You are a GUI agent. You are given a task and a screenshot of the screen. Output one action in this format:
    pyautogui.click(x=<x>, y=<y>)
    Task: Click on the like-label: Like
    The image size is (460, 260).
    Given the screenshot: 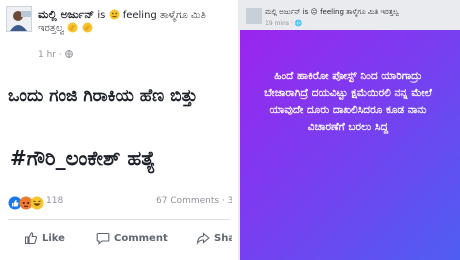 What is the action you would take?
    pyautogui.click(x=53, y=238)
    